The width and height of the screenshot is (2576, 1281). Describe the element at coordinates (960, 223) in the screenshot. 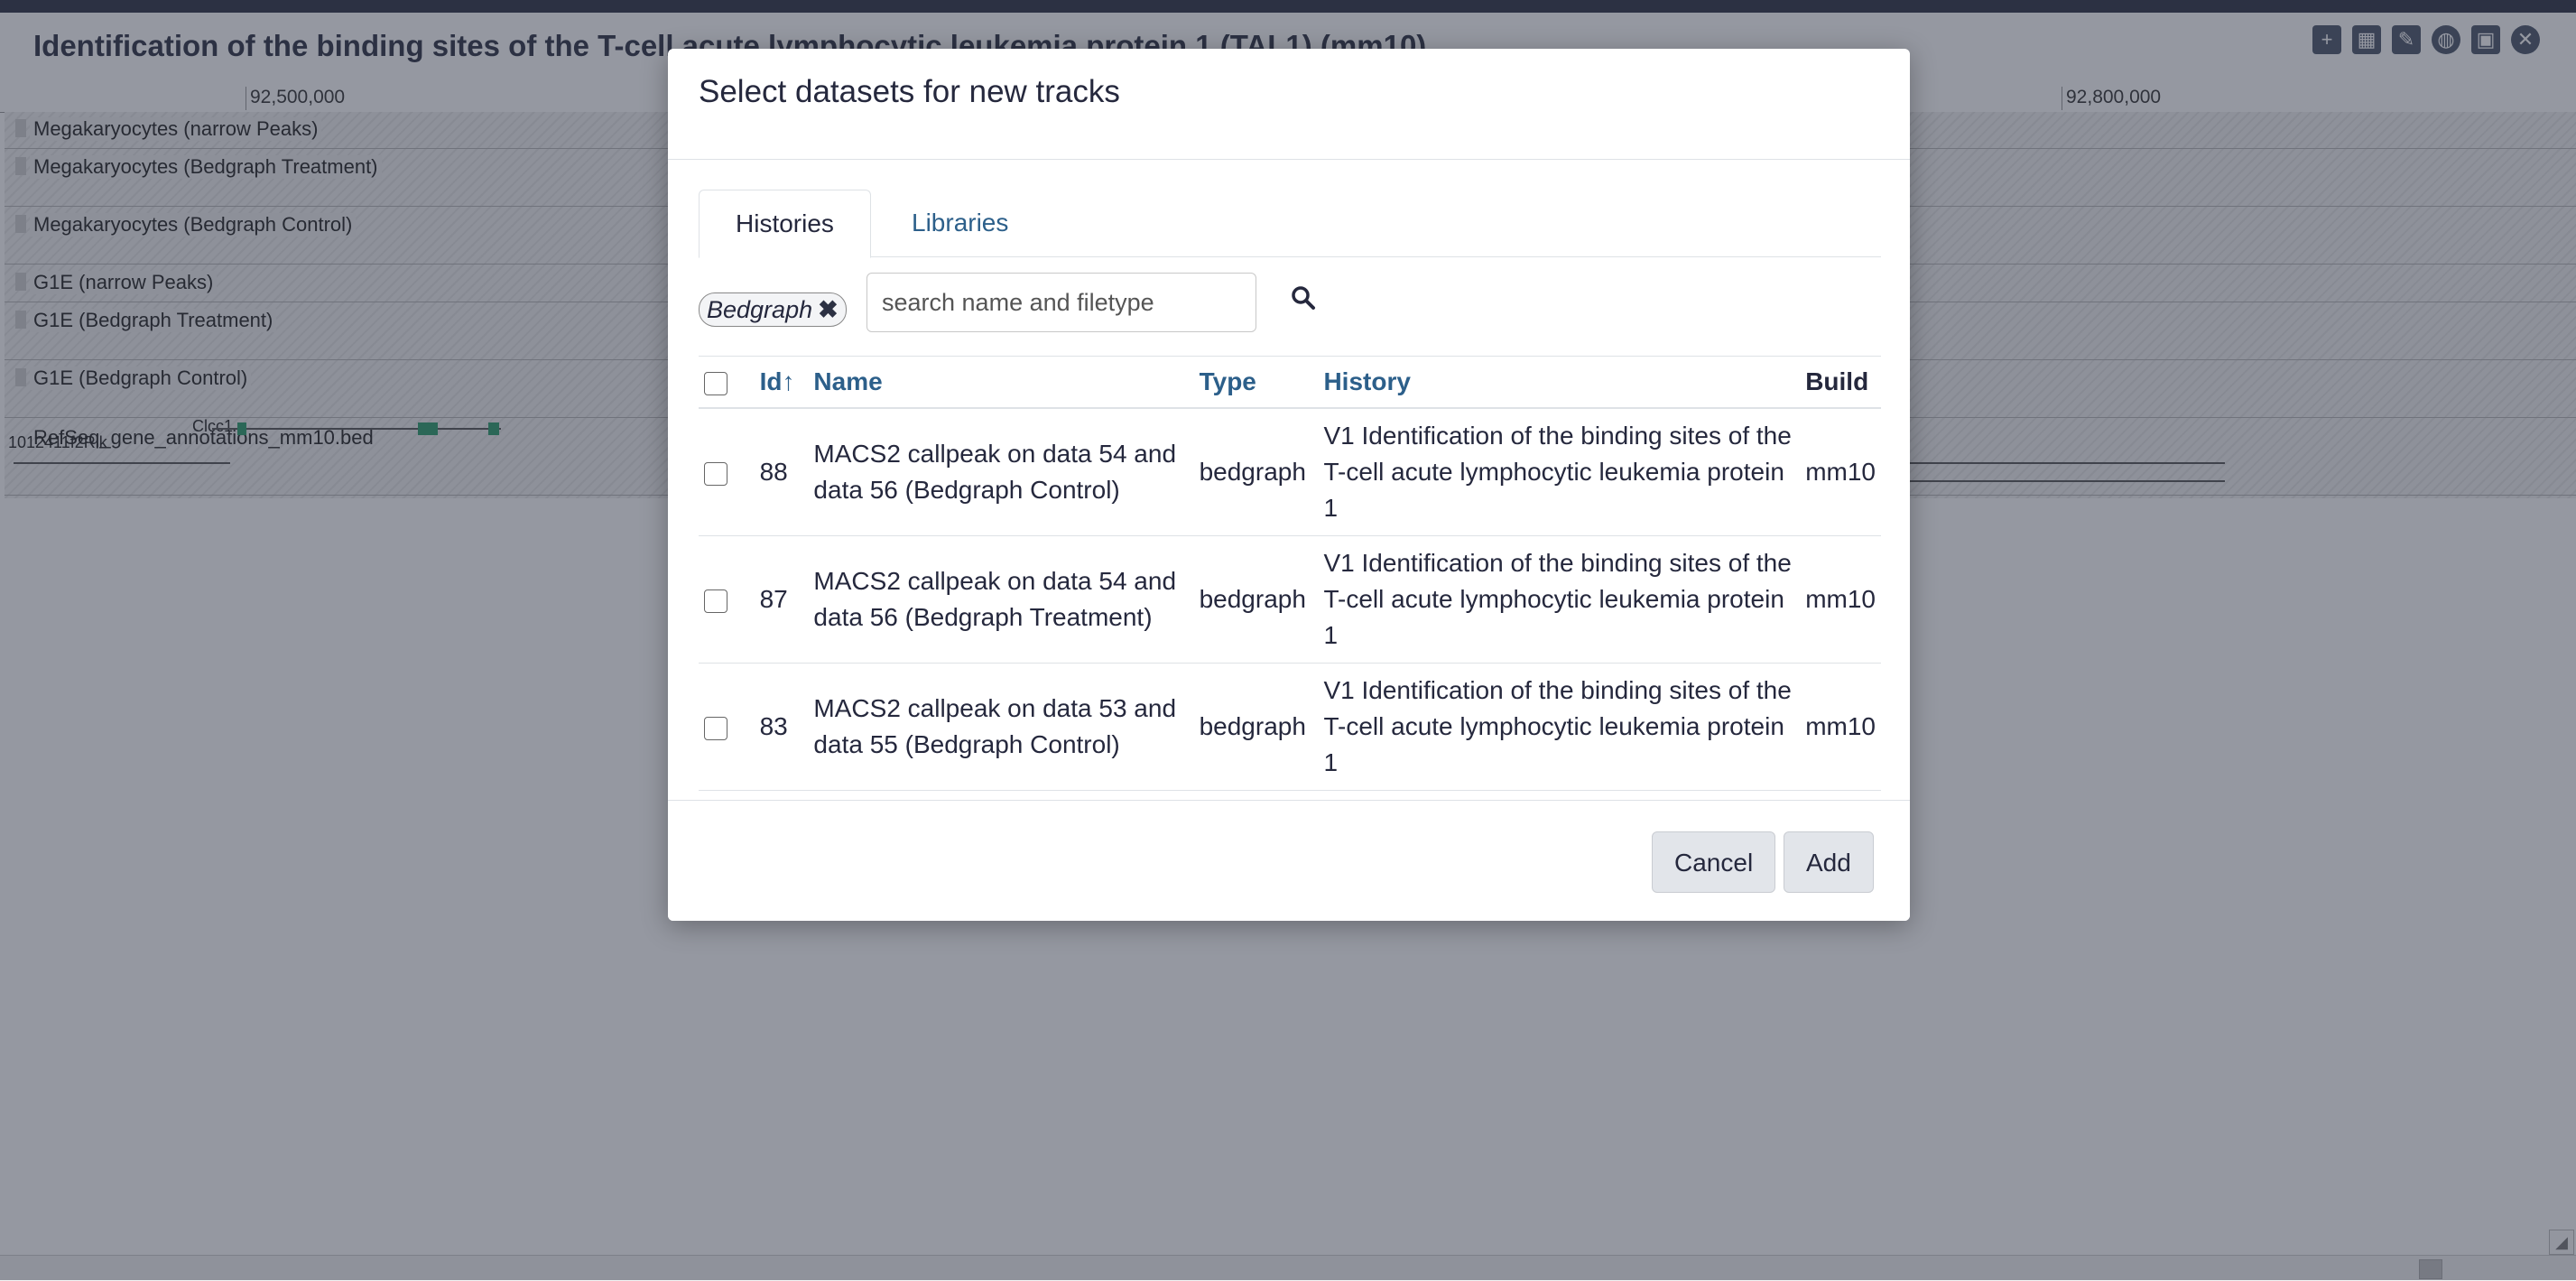

I see `tab-libraries: Libraries` at that location.